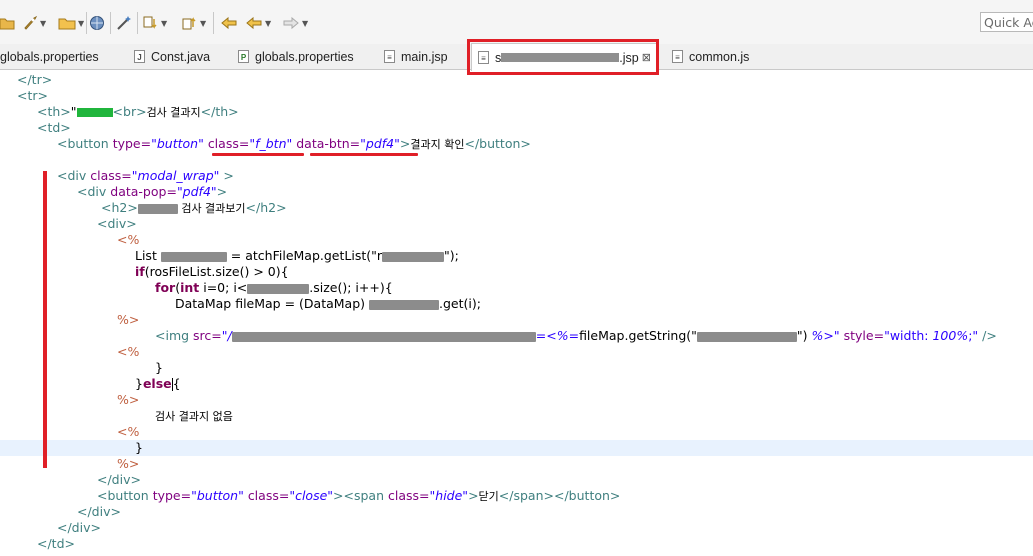  What do you see at coordinates (117, 223) in the screenshot?
I see `code-line: <div>` at bounding box center [117, 223].